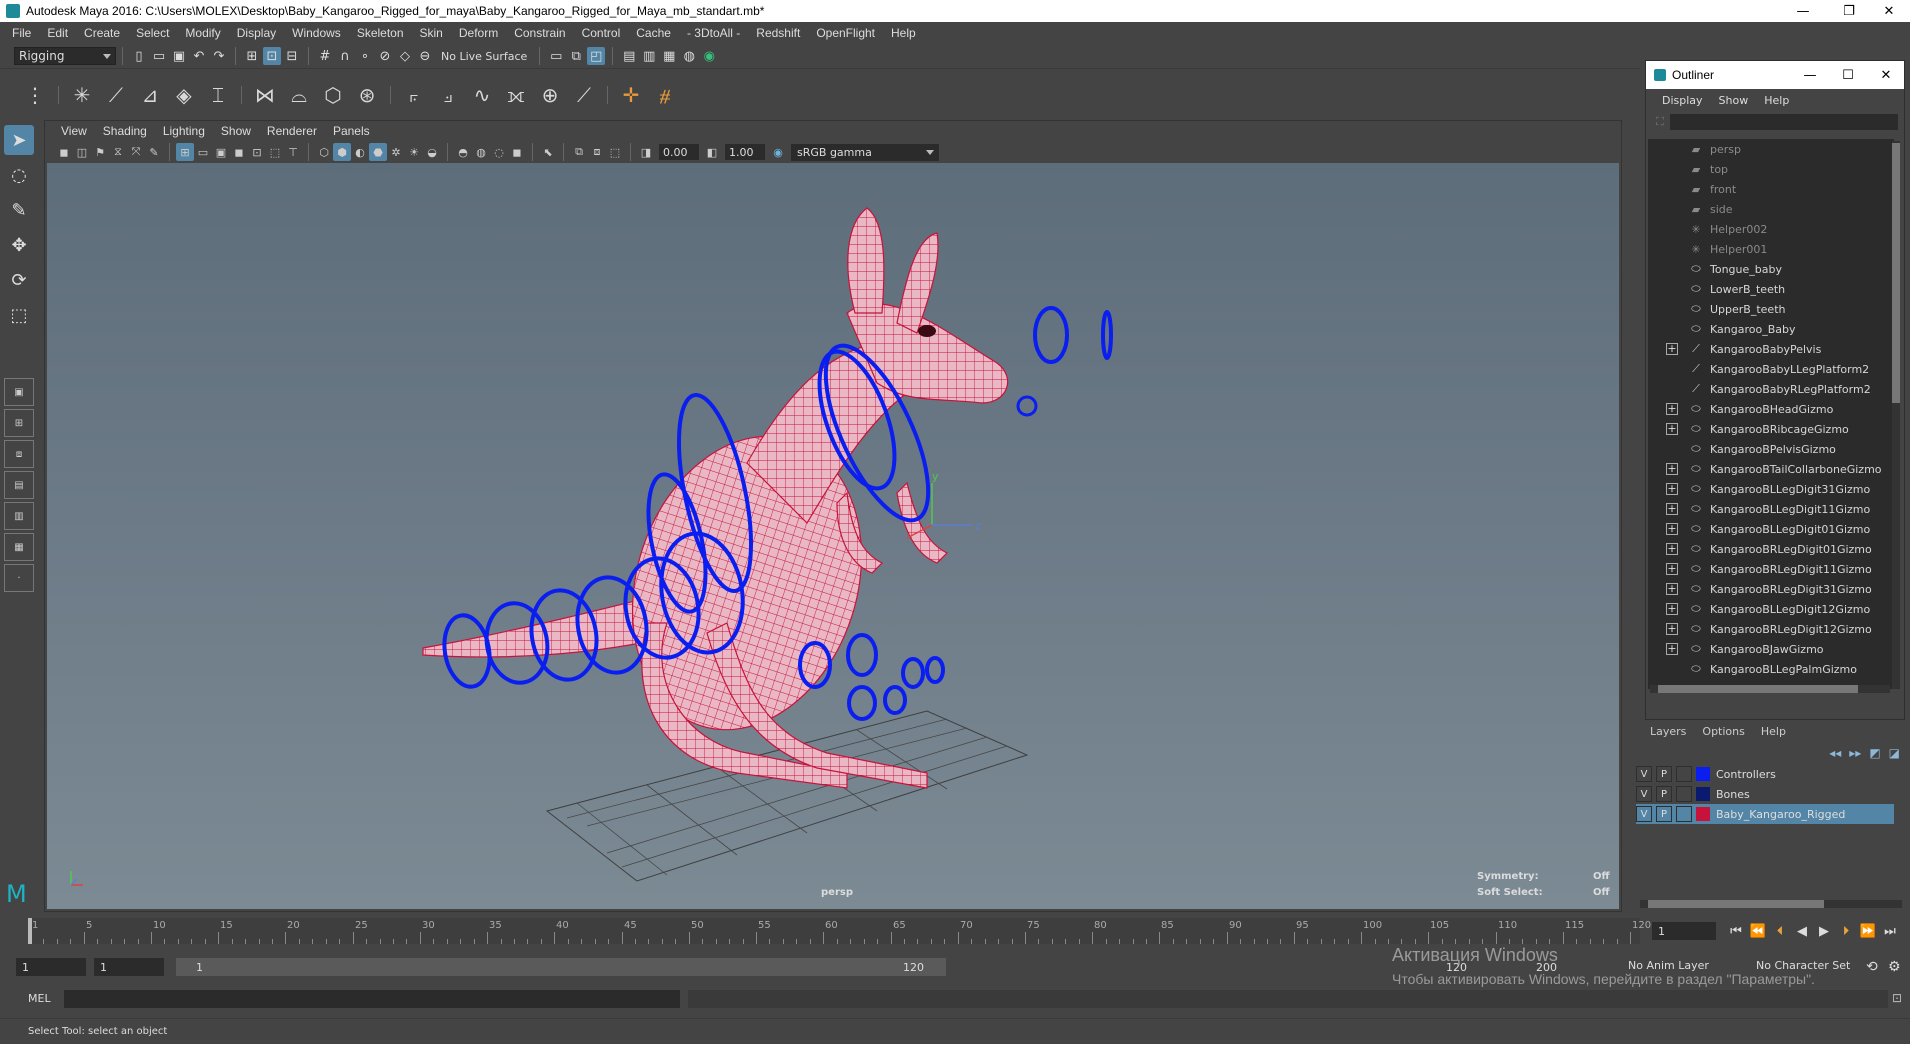 Image resolution: width=1910 pixels, height=1044 pixels. Describe the element at coordinates (252, 56) in the screenshot. I see `select-hierarchy-icon: ⊞` at that location.